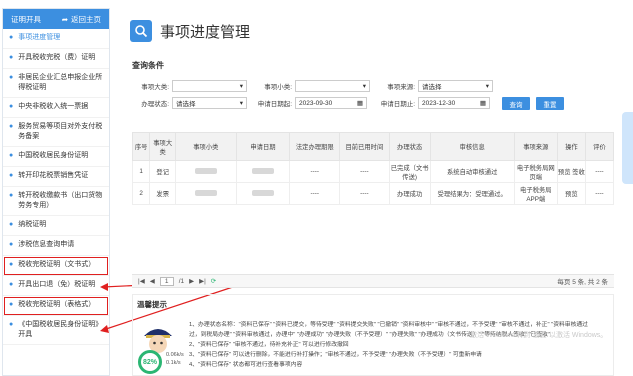 Image resolution: width=633 pixels, height=376 pixels. What do you see at coordinates (550, 103) in the screenshot?
I see `reset-button: 重置` at bounding box center [550, 103].